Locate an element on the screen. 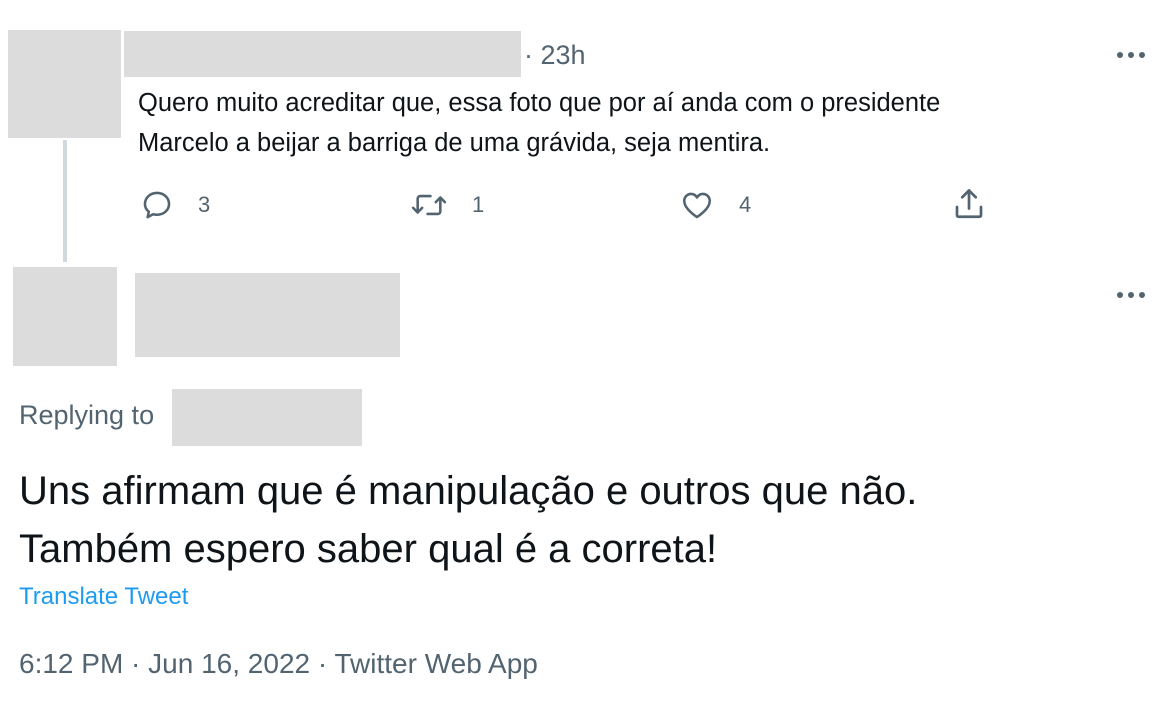  translate-tweet-link: Translate Tweet is located at coordinates (103, 597).